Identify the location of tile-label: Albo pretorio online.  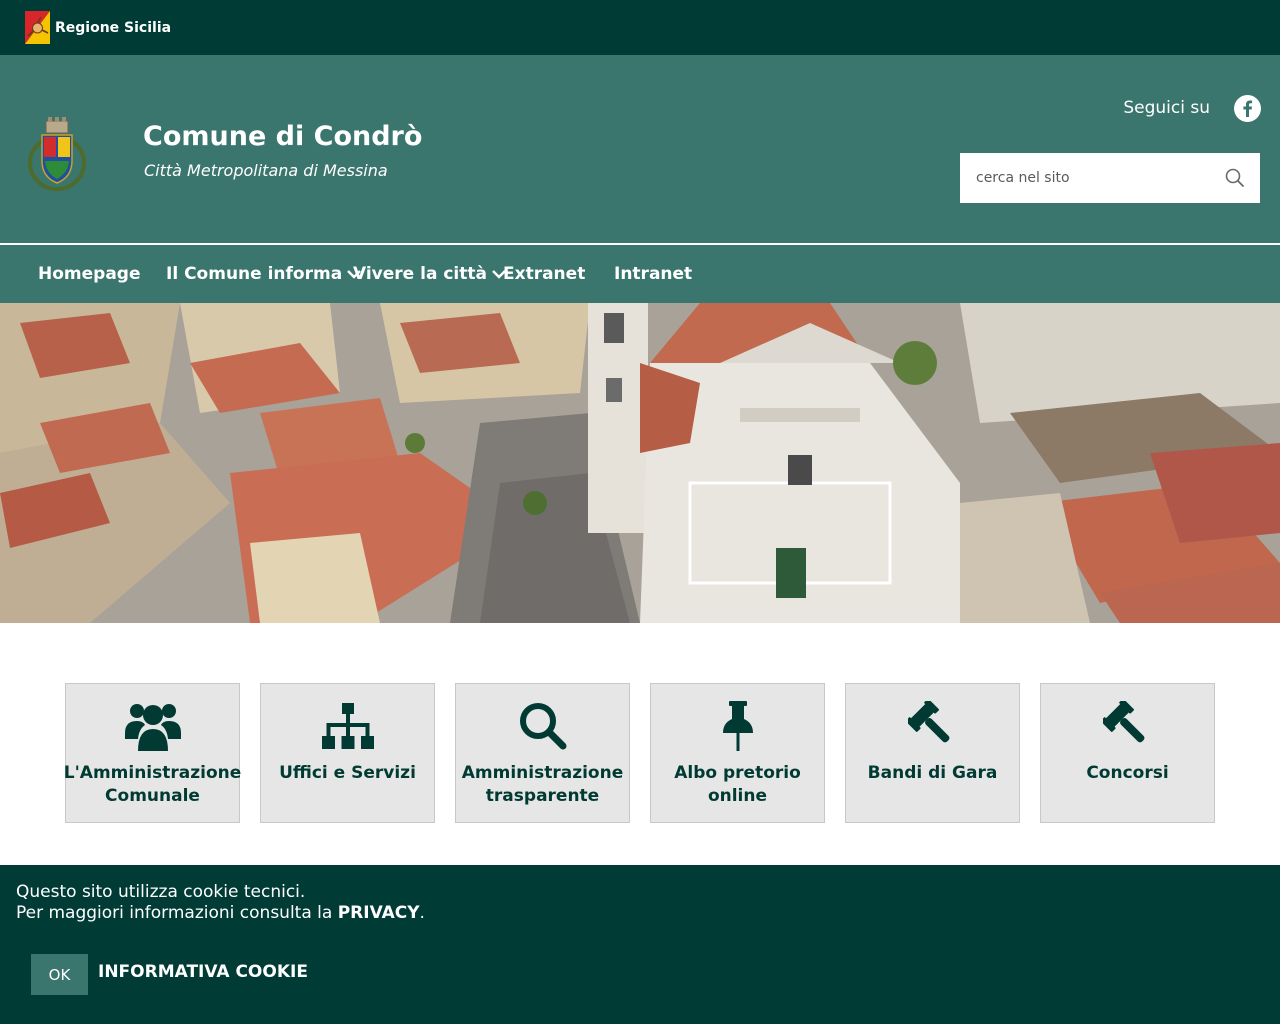
(737, 784).